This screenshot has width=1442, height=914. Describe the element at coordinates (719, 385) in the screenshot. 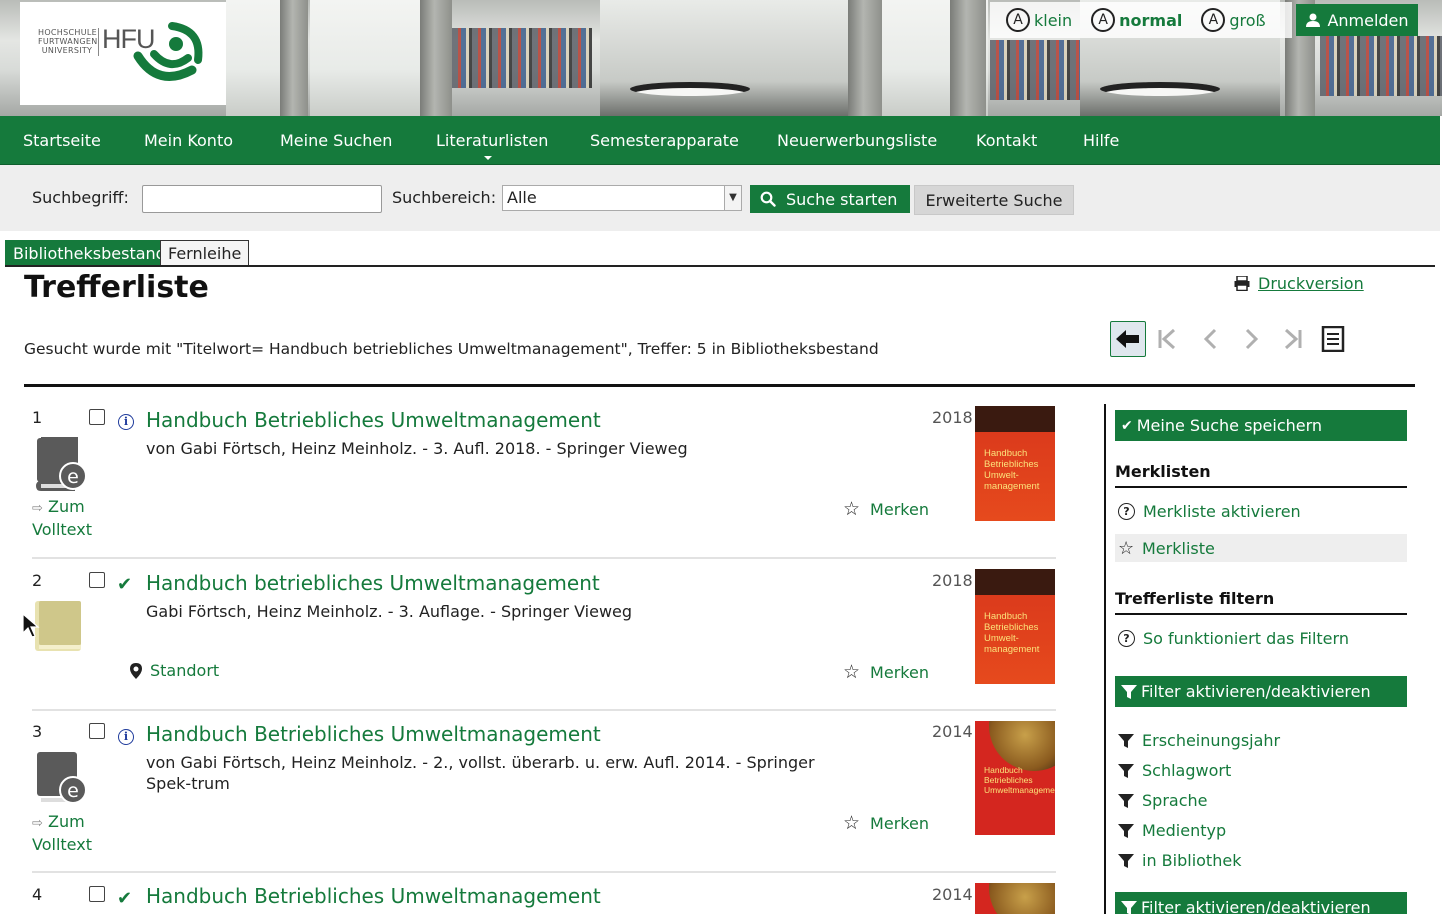

I see `results-divider` at that location.